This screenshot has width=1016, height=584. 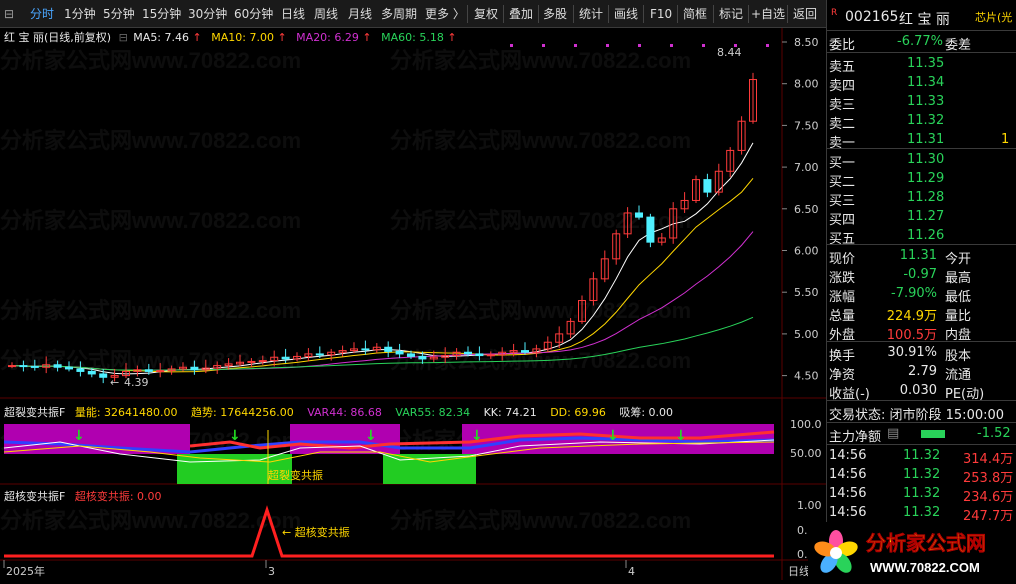 I want to click on button-f10: F10, so click(x=661, y=14).